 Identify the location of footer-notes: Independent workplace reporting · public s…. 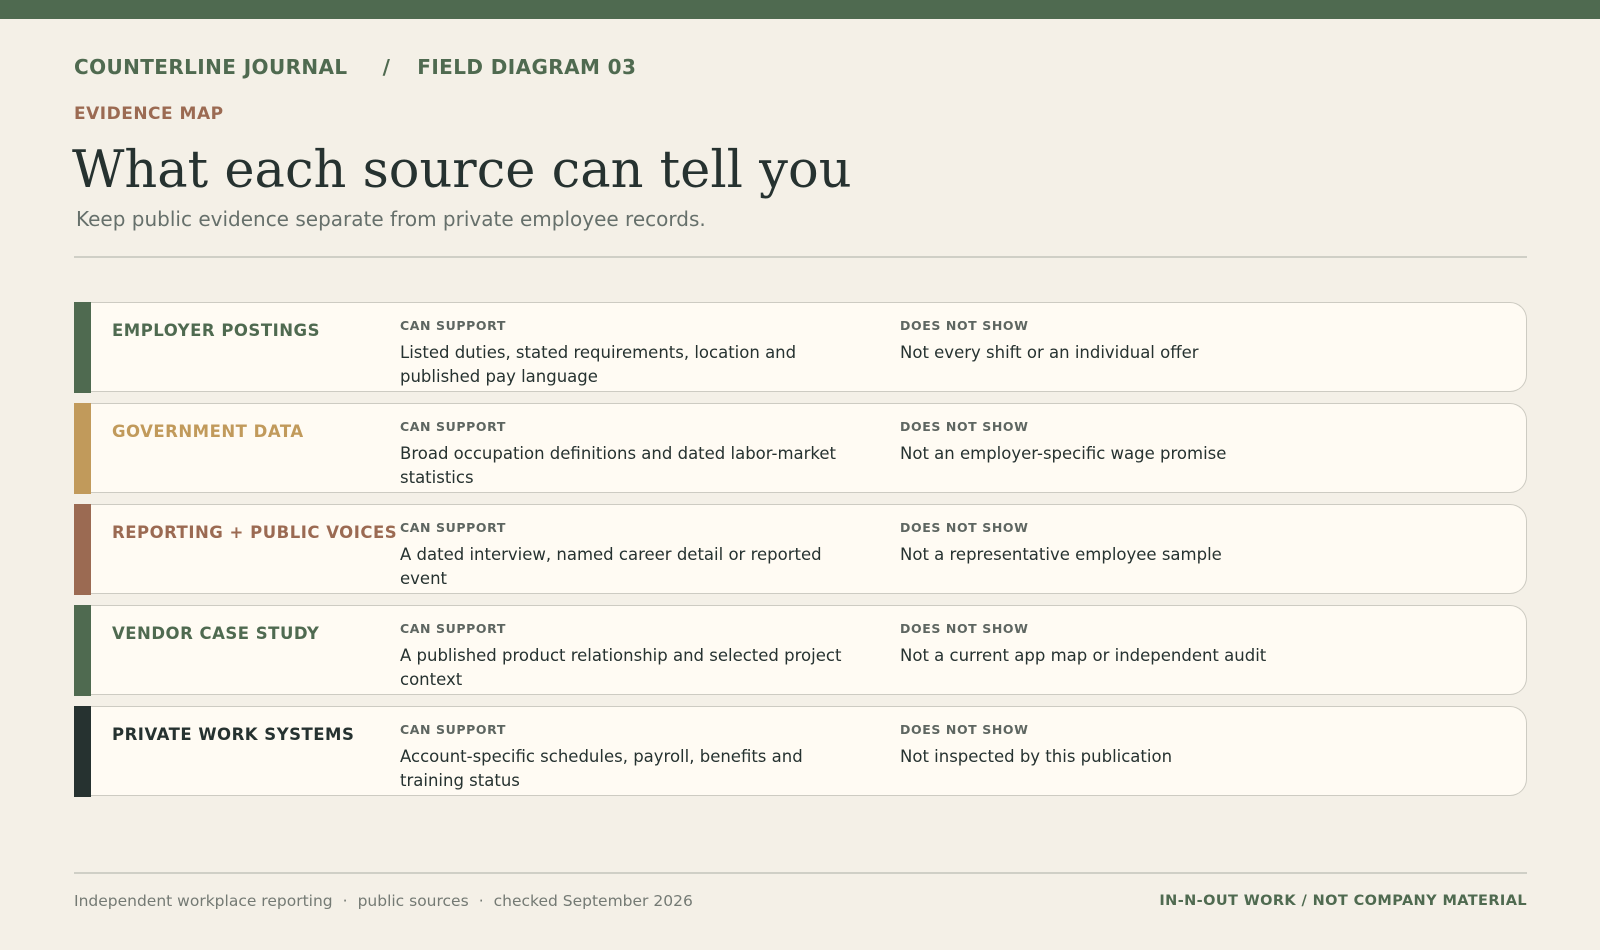
(383, 901).